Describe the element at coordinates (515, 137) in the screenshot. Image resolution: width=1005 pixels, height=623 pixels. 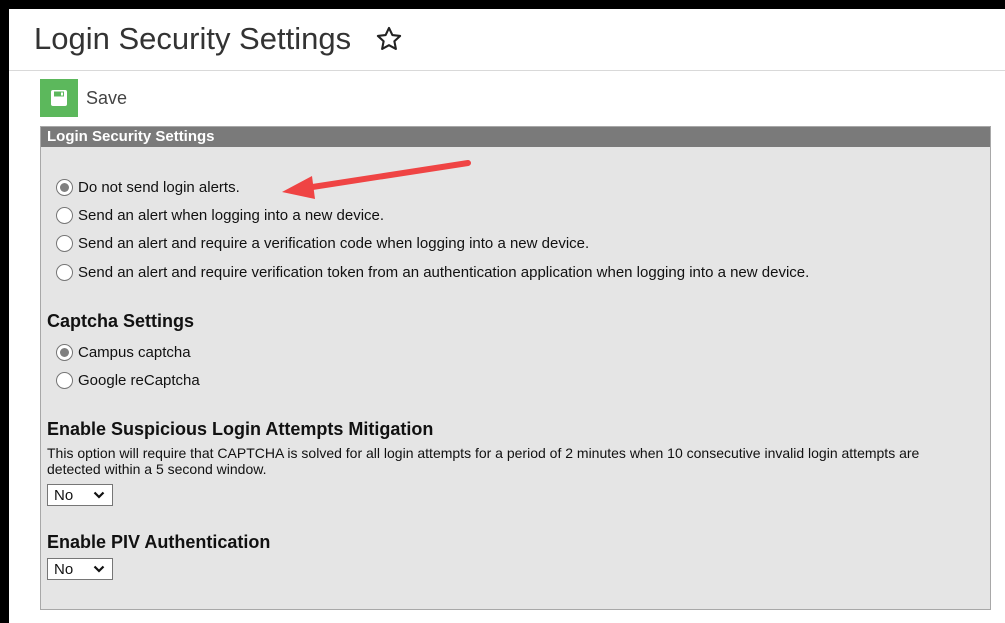
I see `panel-header: Login Security Settings` at that location.